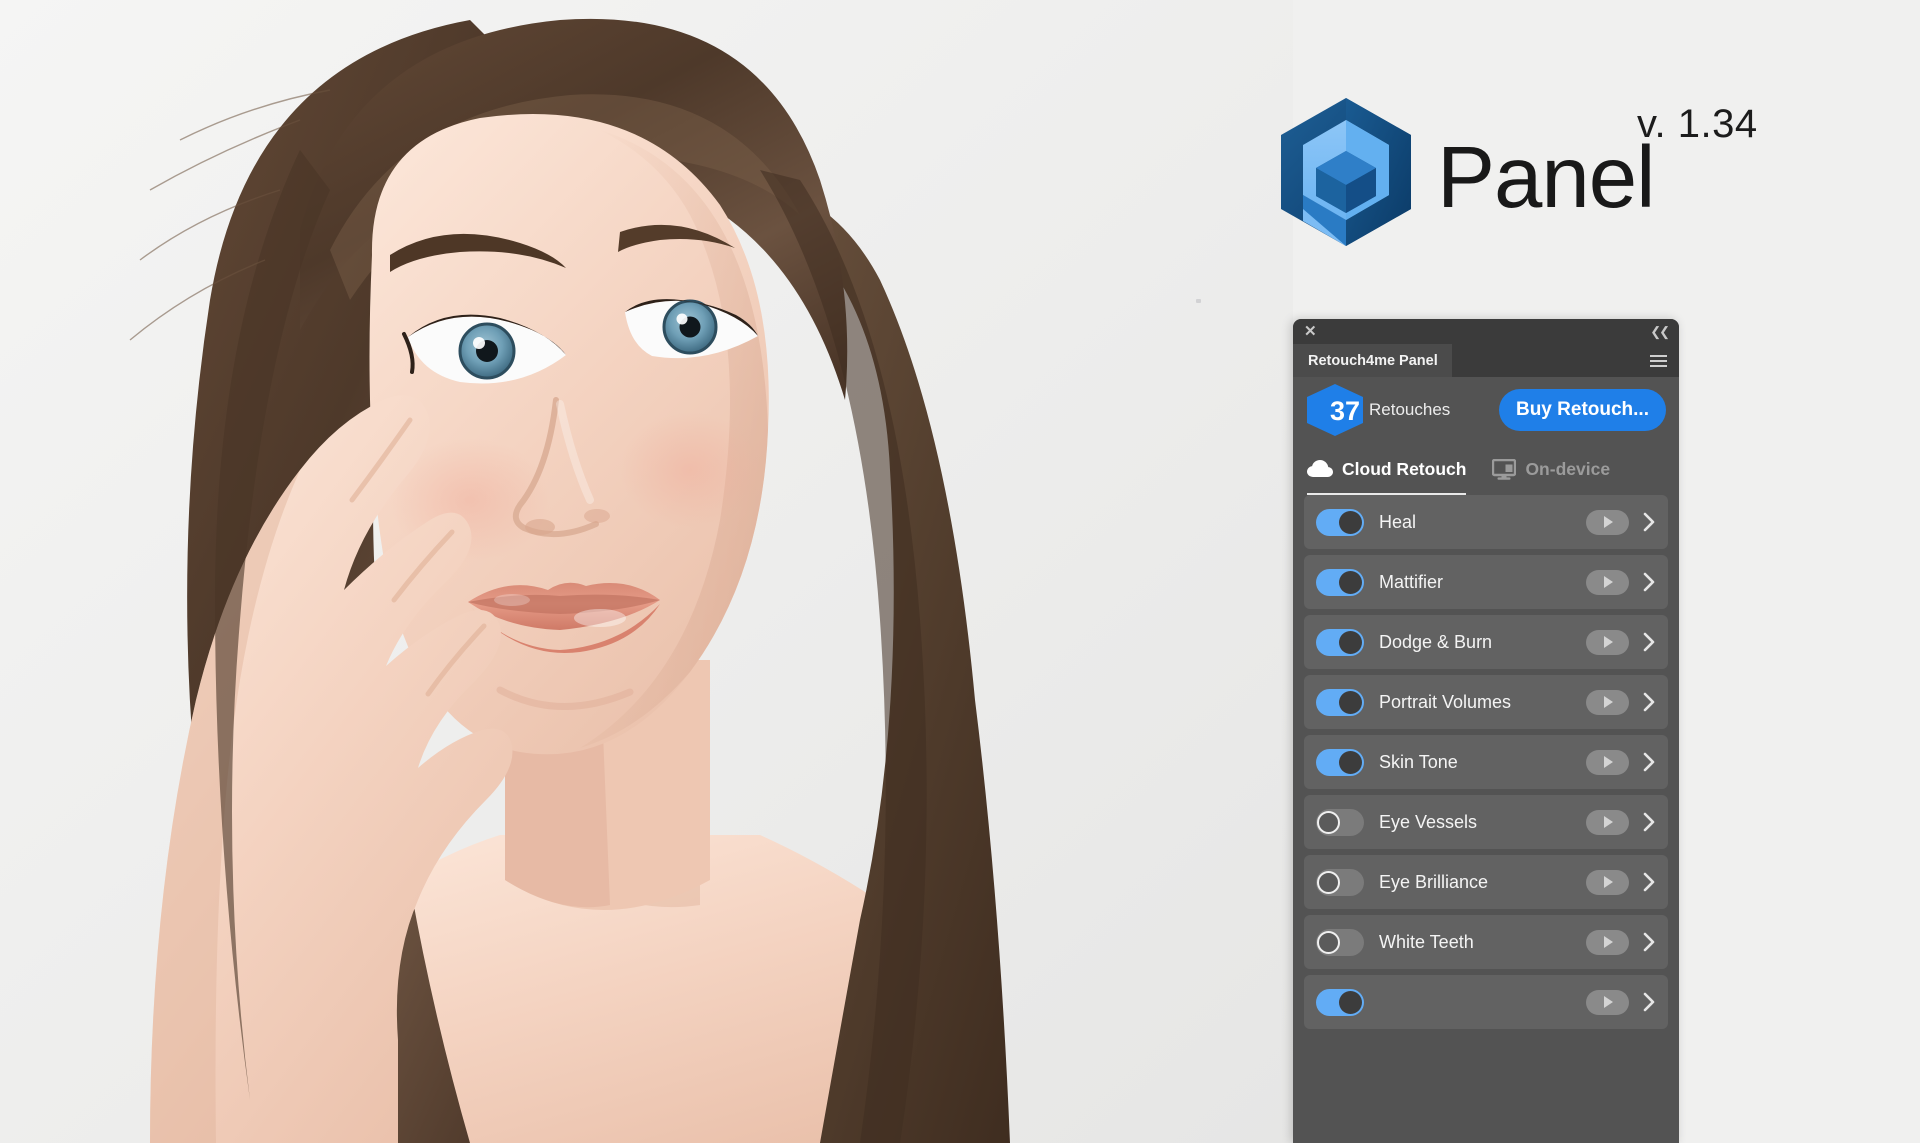 Image resolution: width=1920 pixels, height=1143 pixels. I want to click on tab-retouch4me-panel: Retouch4me Panel, so click(1372, 360).